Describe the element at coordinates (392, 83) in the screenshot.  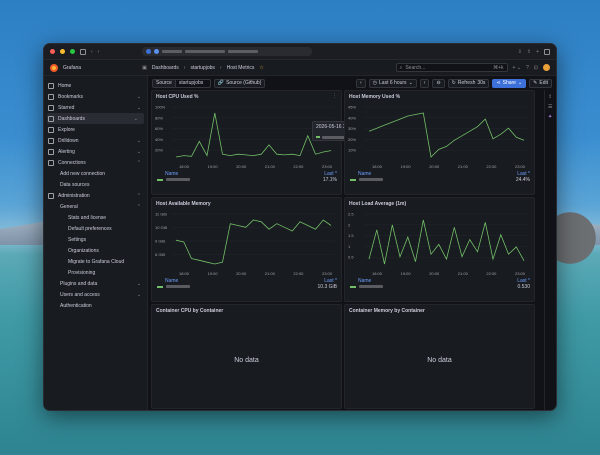
I see `time-picker: ◷ Last 6 hours ⌄` at that location.